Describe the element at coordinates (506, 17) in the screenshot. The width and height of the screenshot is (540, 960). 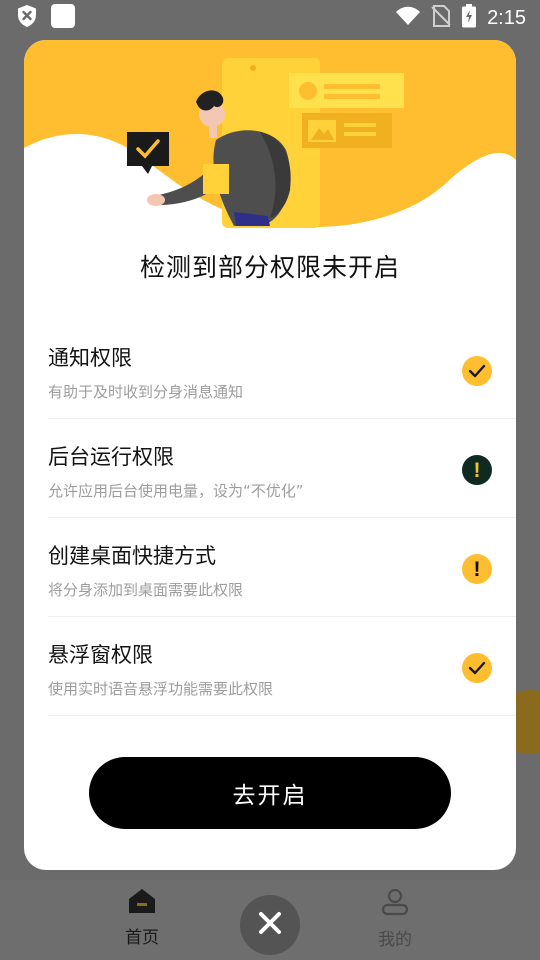
I see `status-time: 2:15` at that location.